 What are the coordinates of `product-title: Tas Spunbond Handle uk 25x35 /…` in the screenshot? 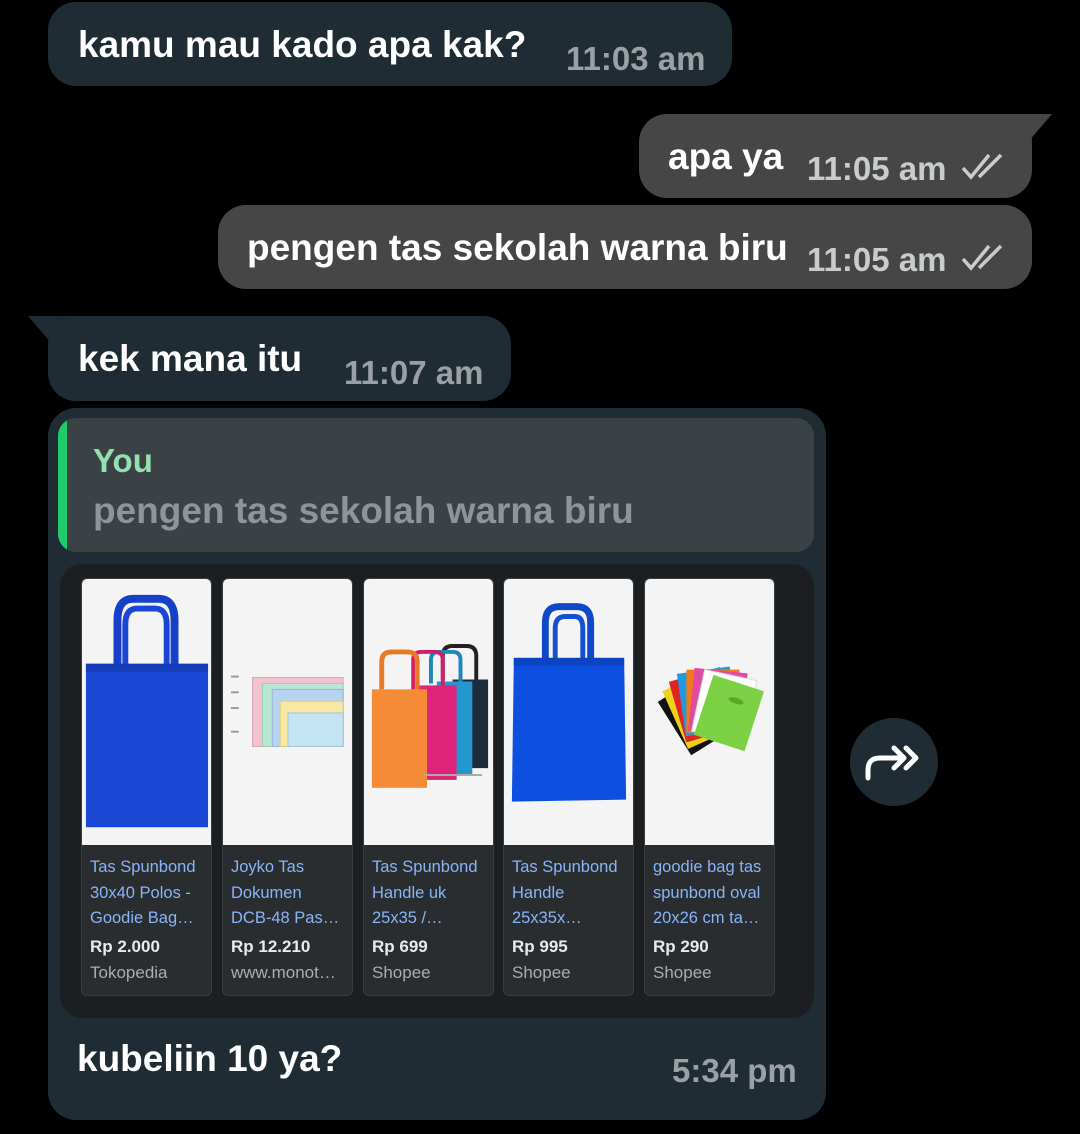 It's located at (431, 893).